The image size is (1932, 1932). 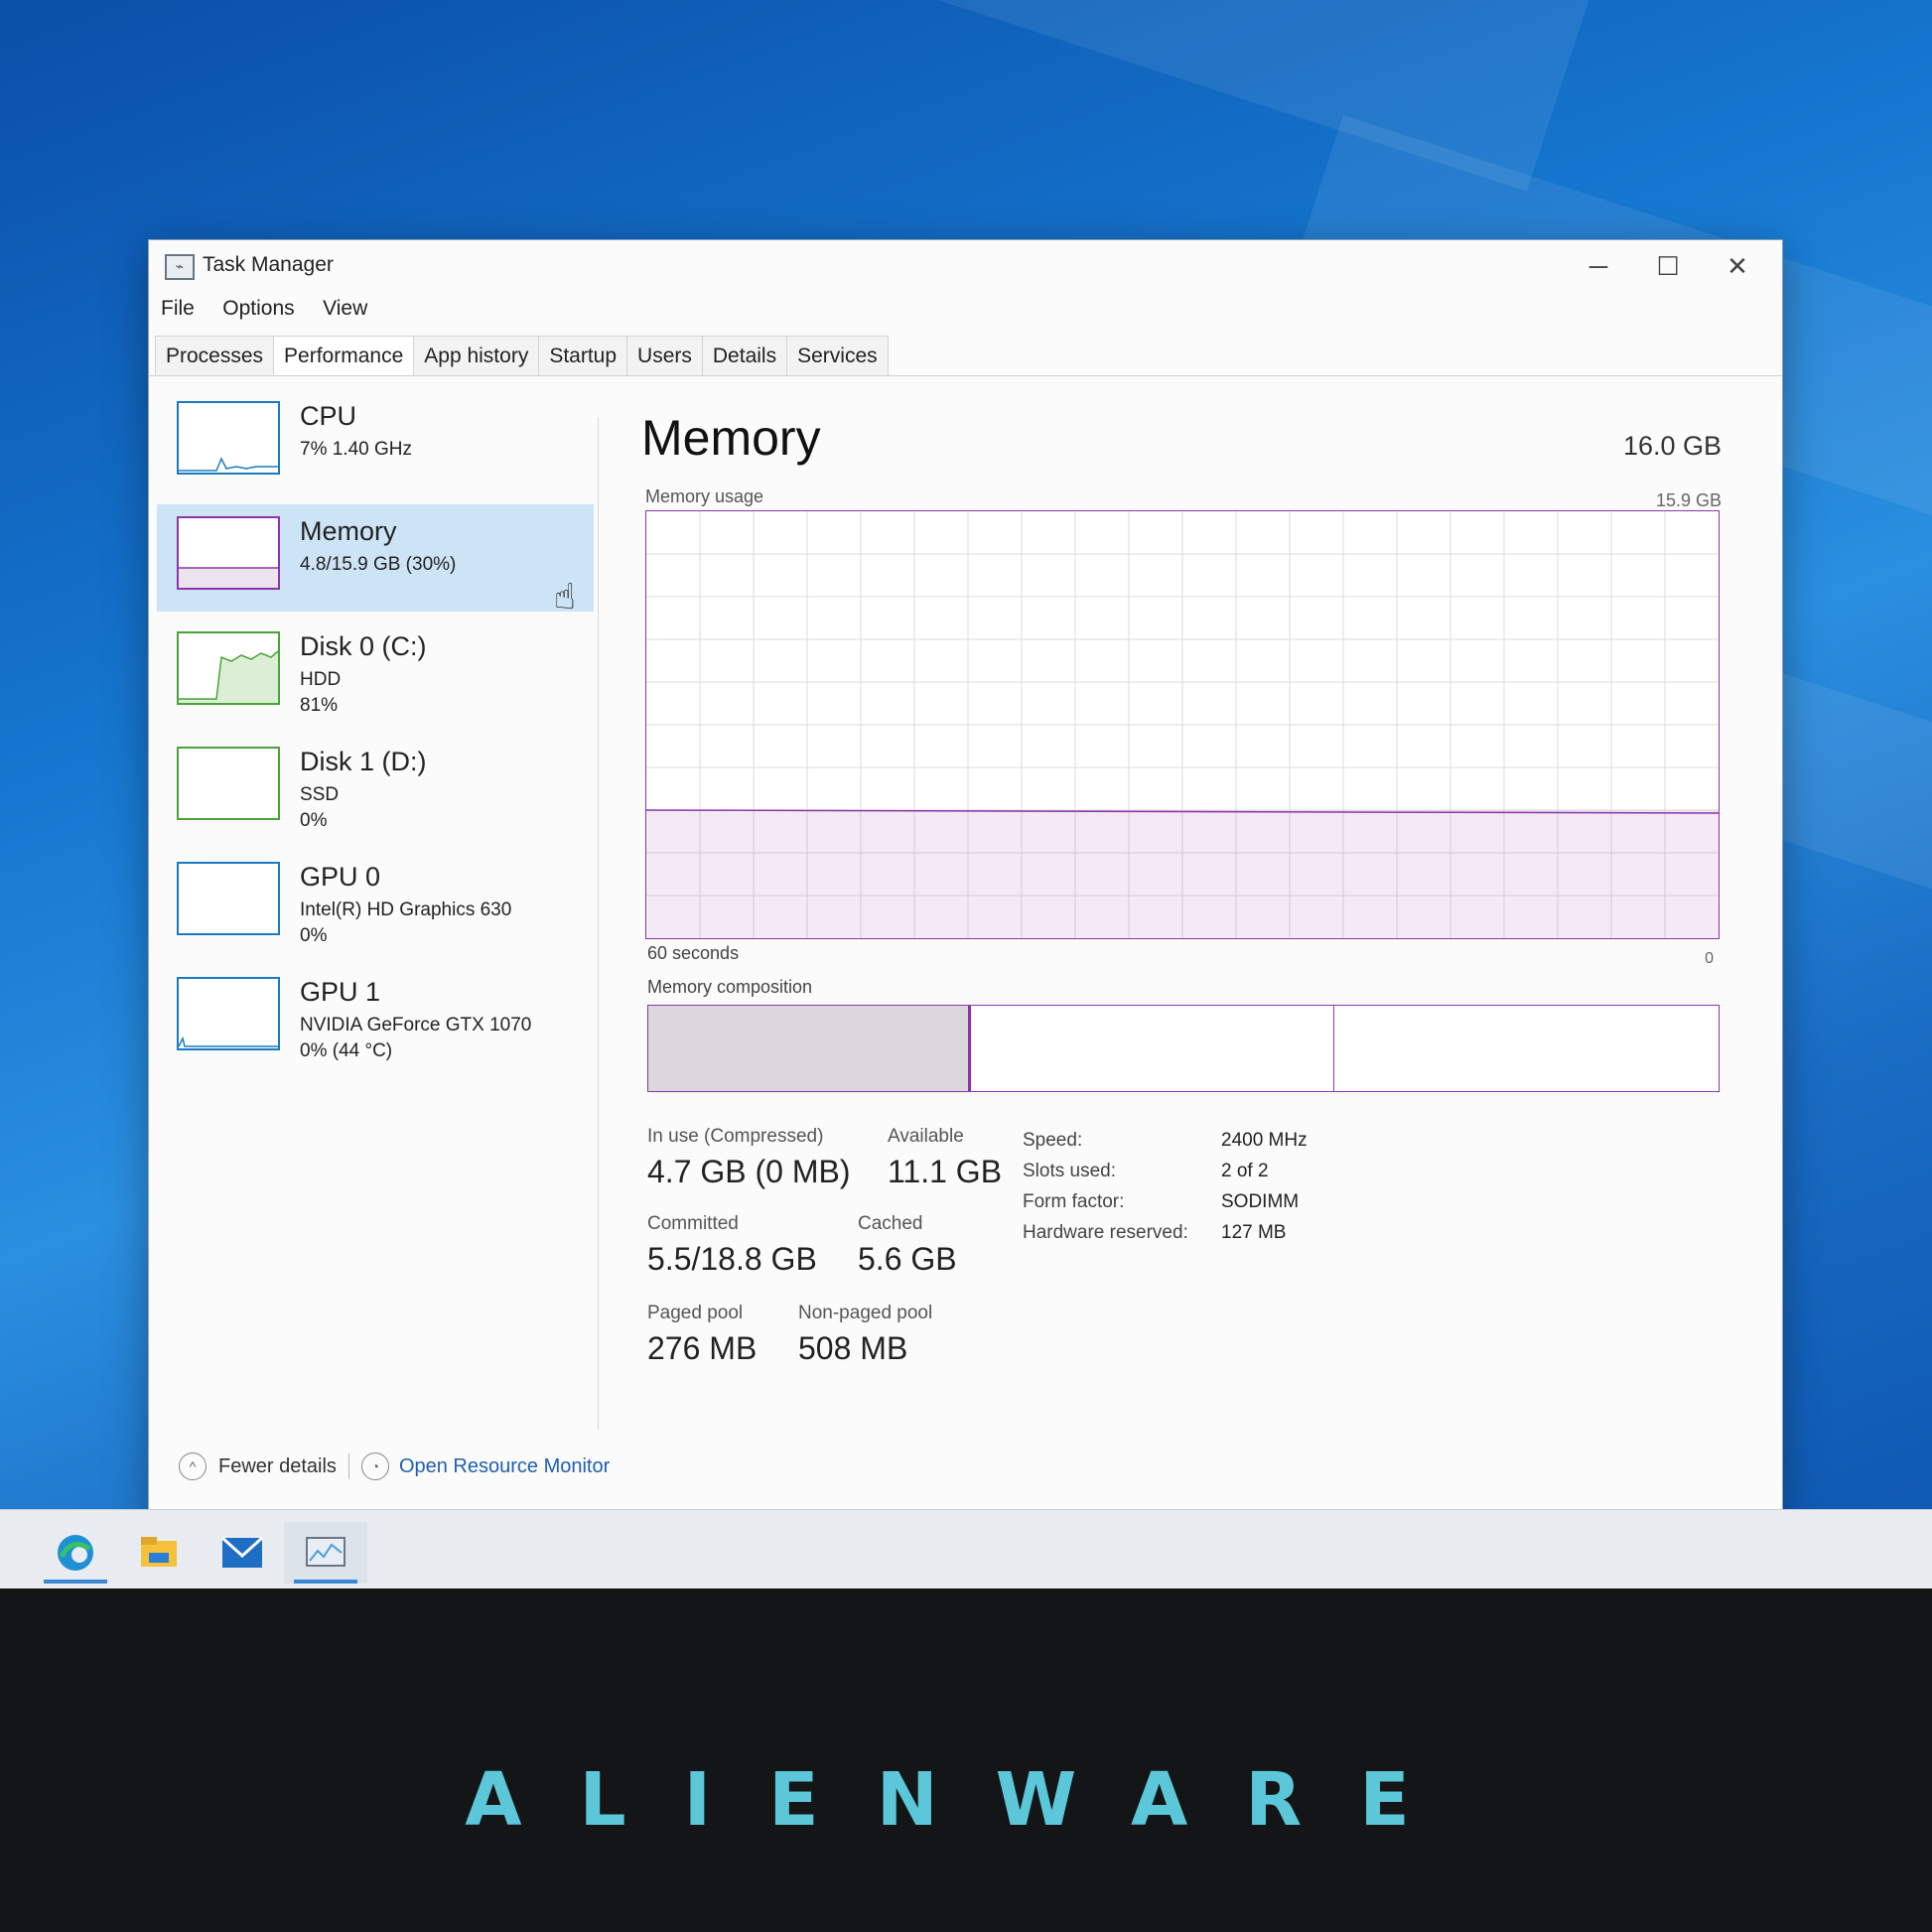 What do you see at coordinates (356, 450) in the screenshot?
I see `sidebar-item-detail: 7% 1.40 GHz` at bounding box center [356, 450].